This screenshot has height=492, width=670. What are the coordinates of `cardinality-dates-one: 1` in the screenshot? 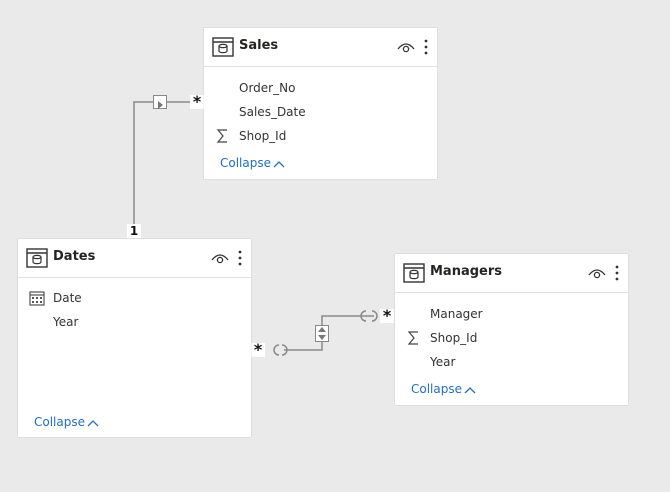 It's located at (134, 231).